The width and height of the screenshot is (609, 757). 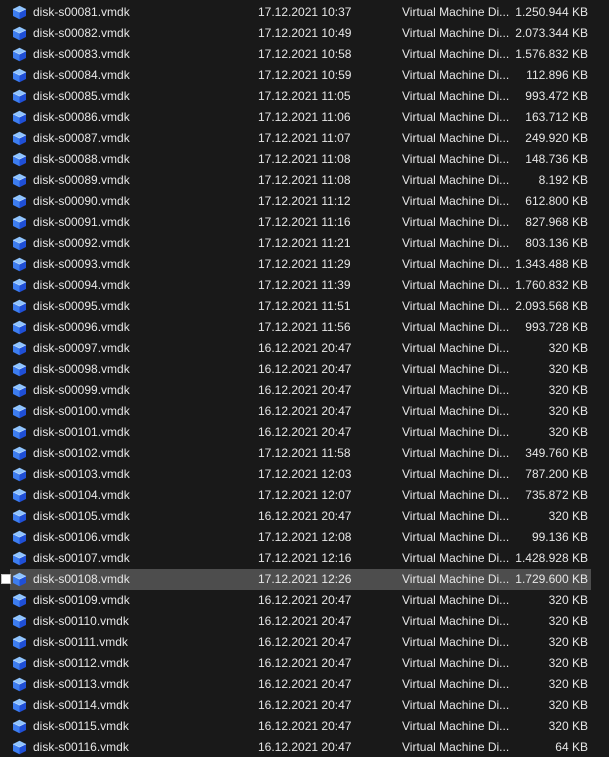 What do you see at coordinates (81, 348) in the screenshot?
I see `file-name: disk-s00097.vmdk` at bounding box center [81, 348].